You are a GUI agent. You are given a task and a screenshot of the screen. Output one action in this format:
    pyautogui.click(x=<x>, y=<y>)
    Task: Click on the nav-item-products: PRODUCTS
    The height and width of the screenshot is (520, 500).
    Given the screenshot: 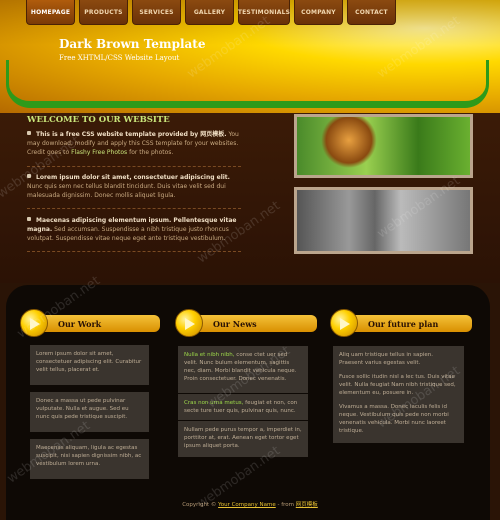 What is the action you would take?
    pyautogui.click(x=103, y=12)
    